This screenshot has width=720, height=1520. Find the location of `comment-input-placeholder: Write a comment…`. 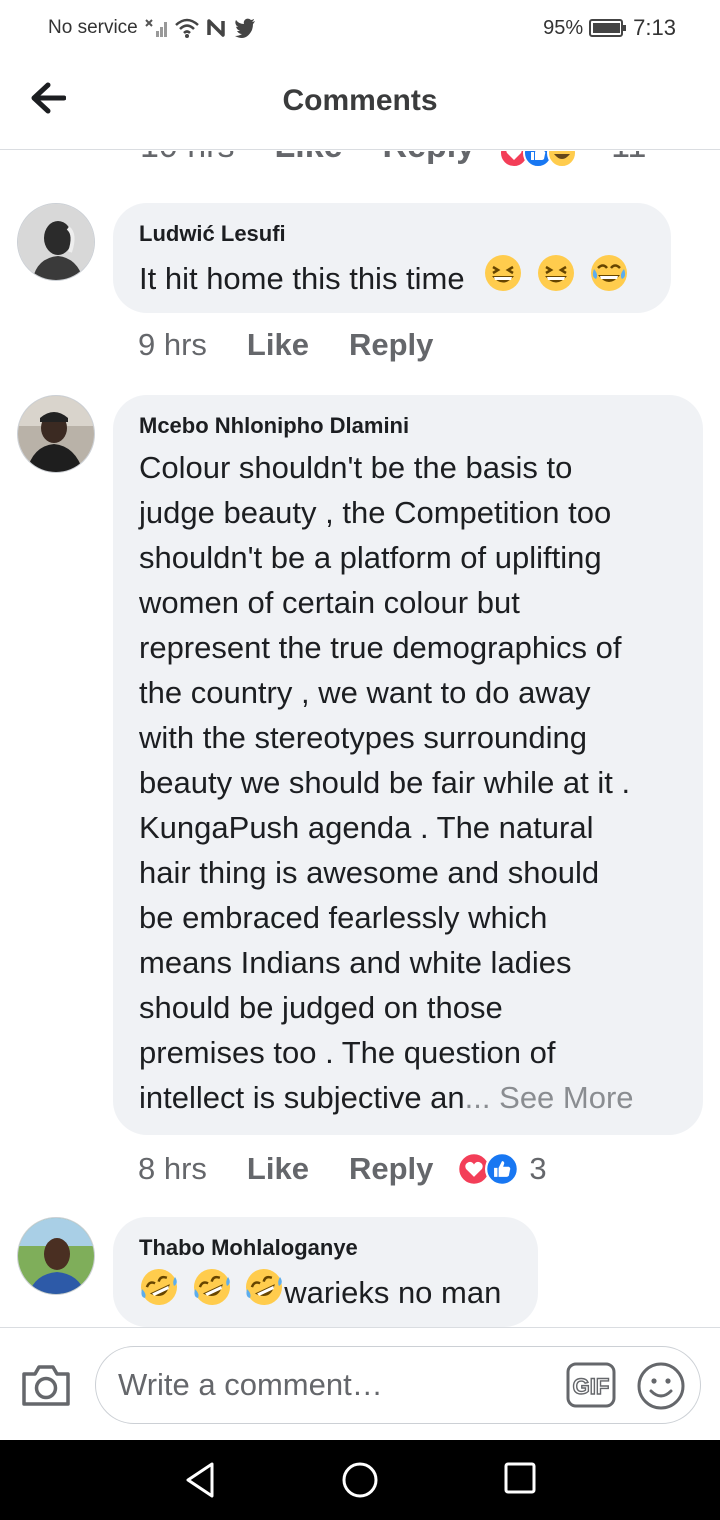

comment-input-placeholder: Write a comment… is located at coordinates (250, 1384).